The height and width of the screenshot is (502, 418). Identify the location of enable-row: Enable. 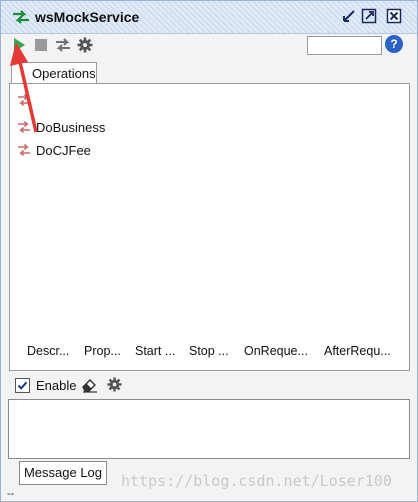
(70, 387).